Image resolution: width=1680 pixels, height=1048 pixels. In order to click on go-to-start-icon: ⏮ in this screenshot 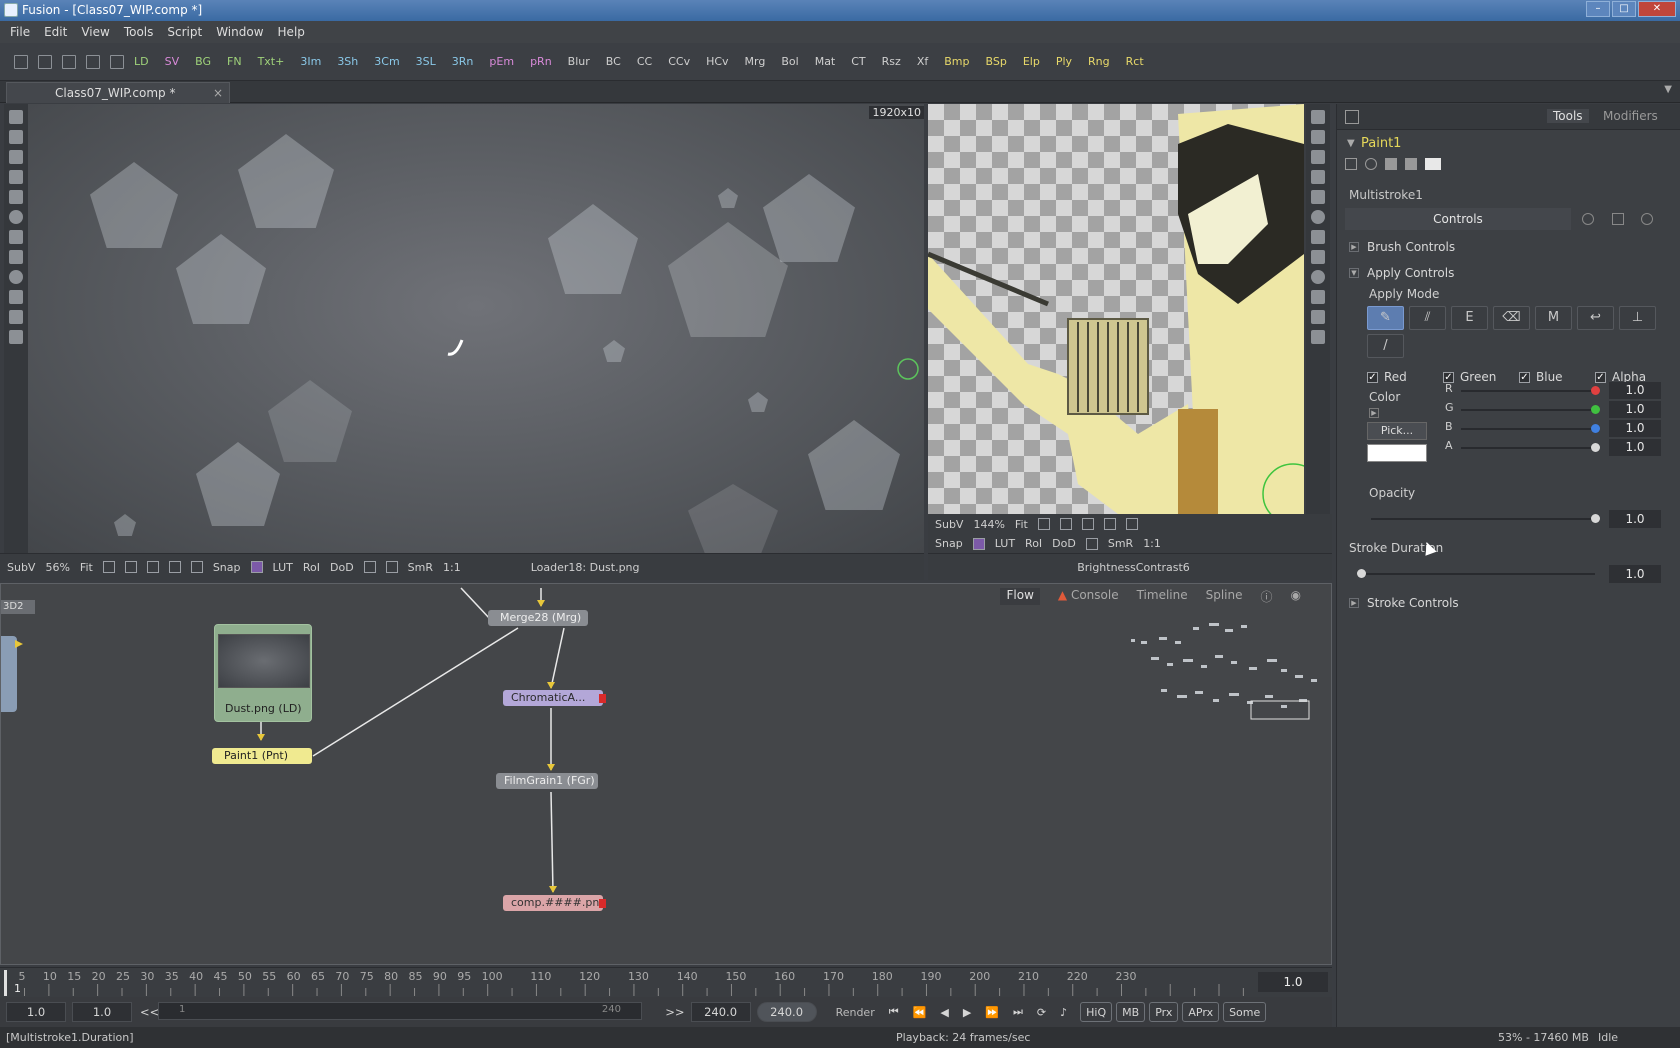, I will do `click(894, 1012)`.